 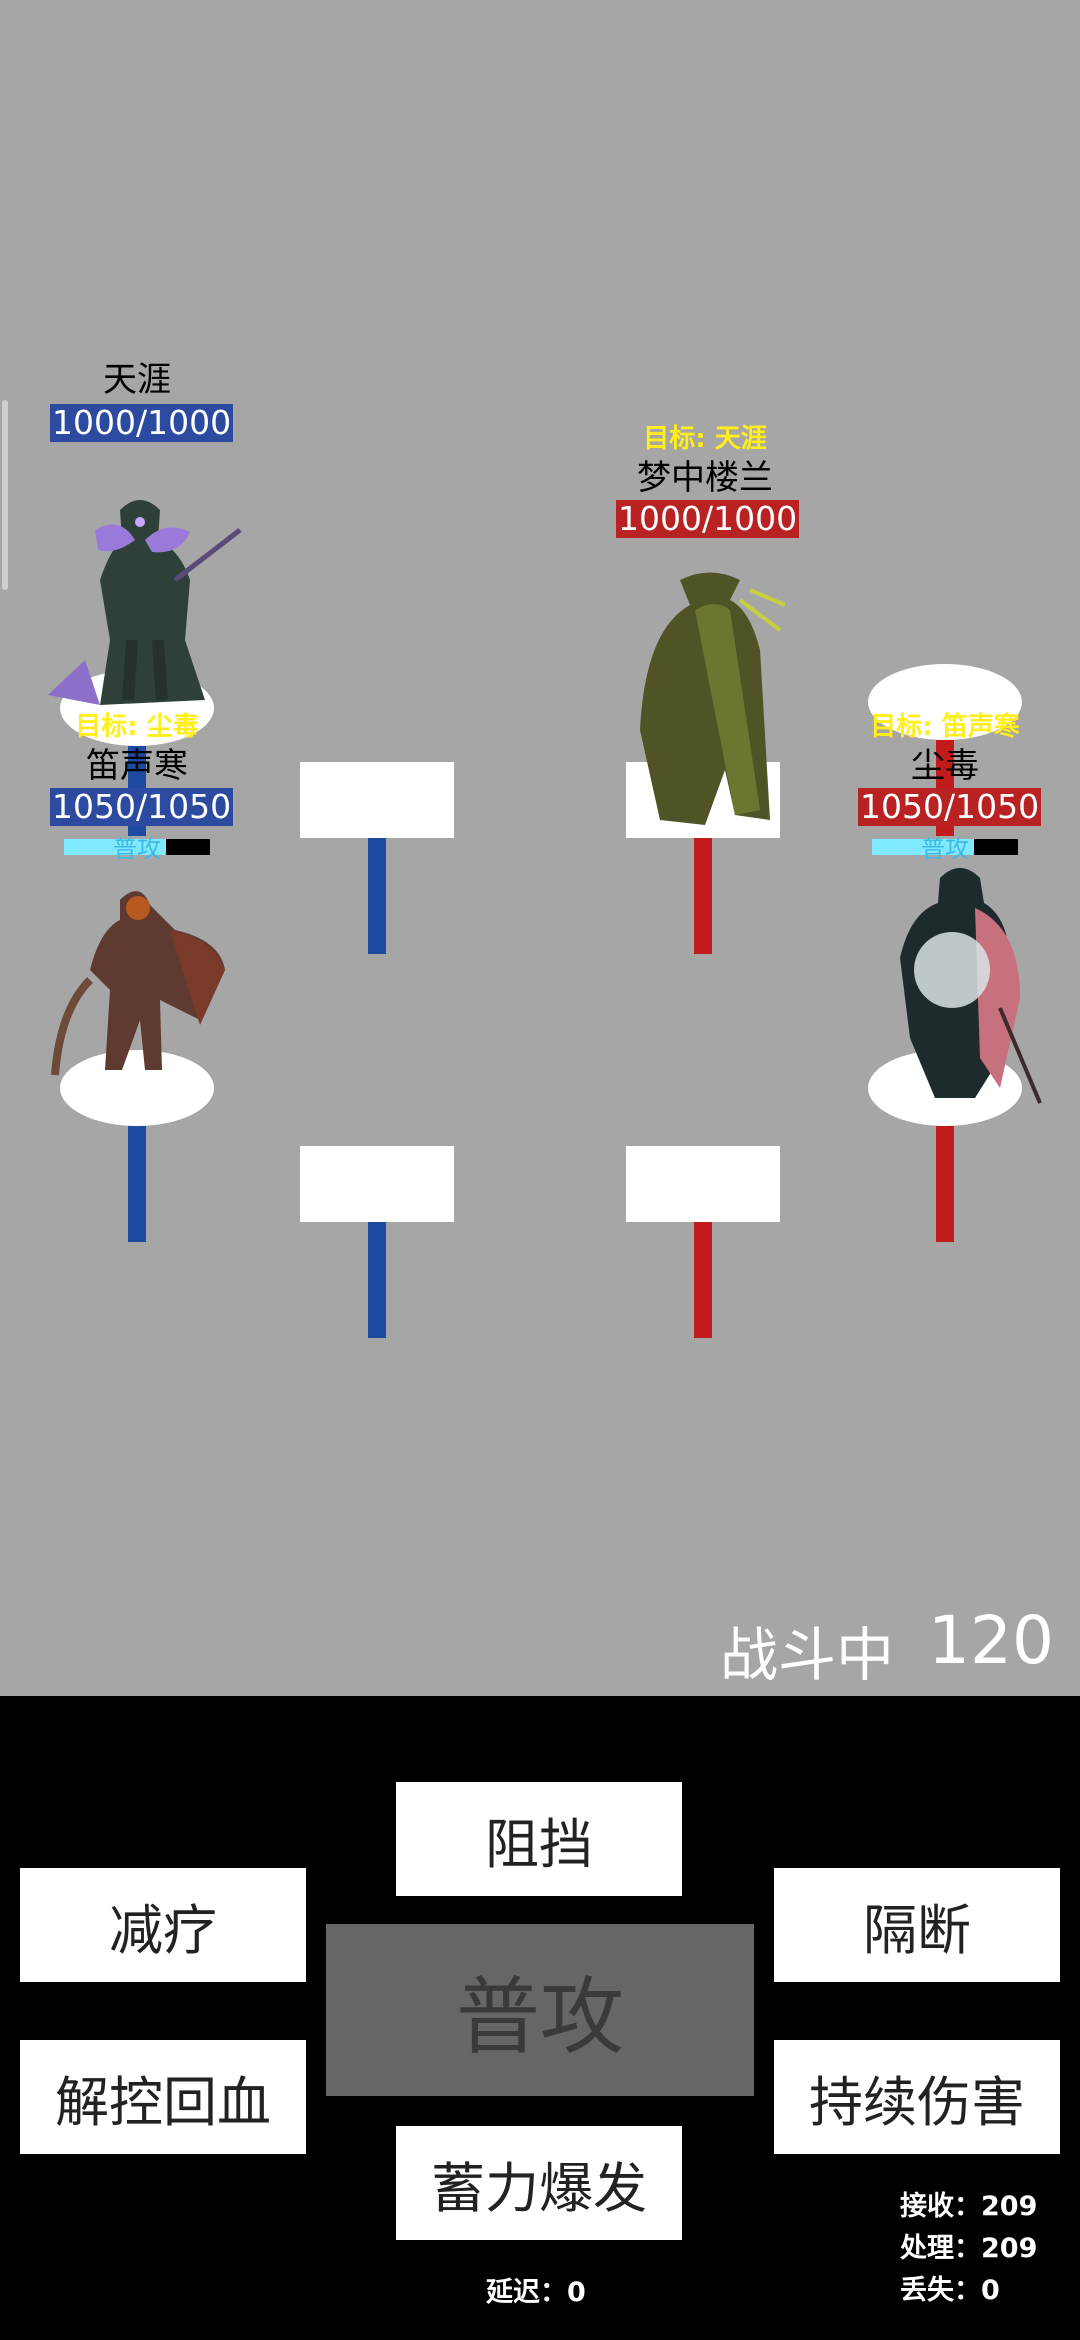 I want to click on cast-bar-chendu: 普攻, so click(x=945, y=849).